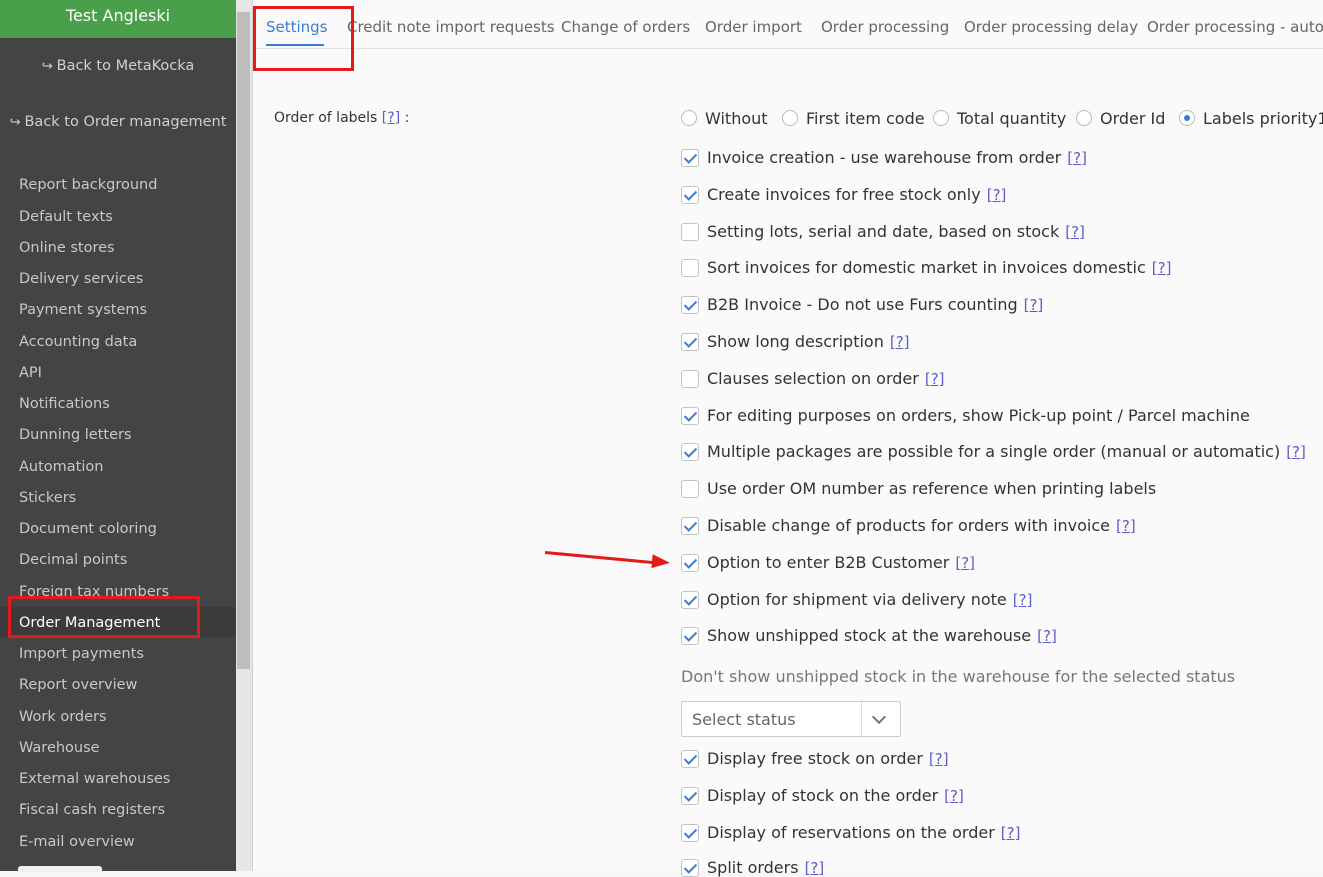  What do you see at coordinates (1251, 118) in the screenshot?
I see `radio-labels-priority1: Labels priority1` at bounding box center [1251, 118].